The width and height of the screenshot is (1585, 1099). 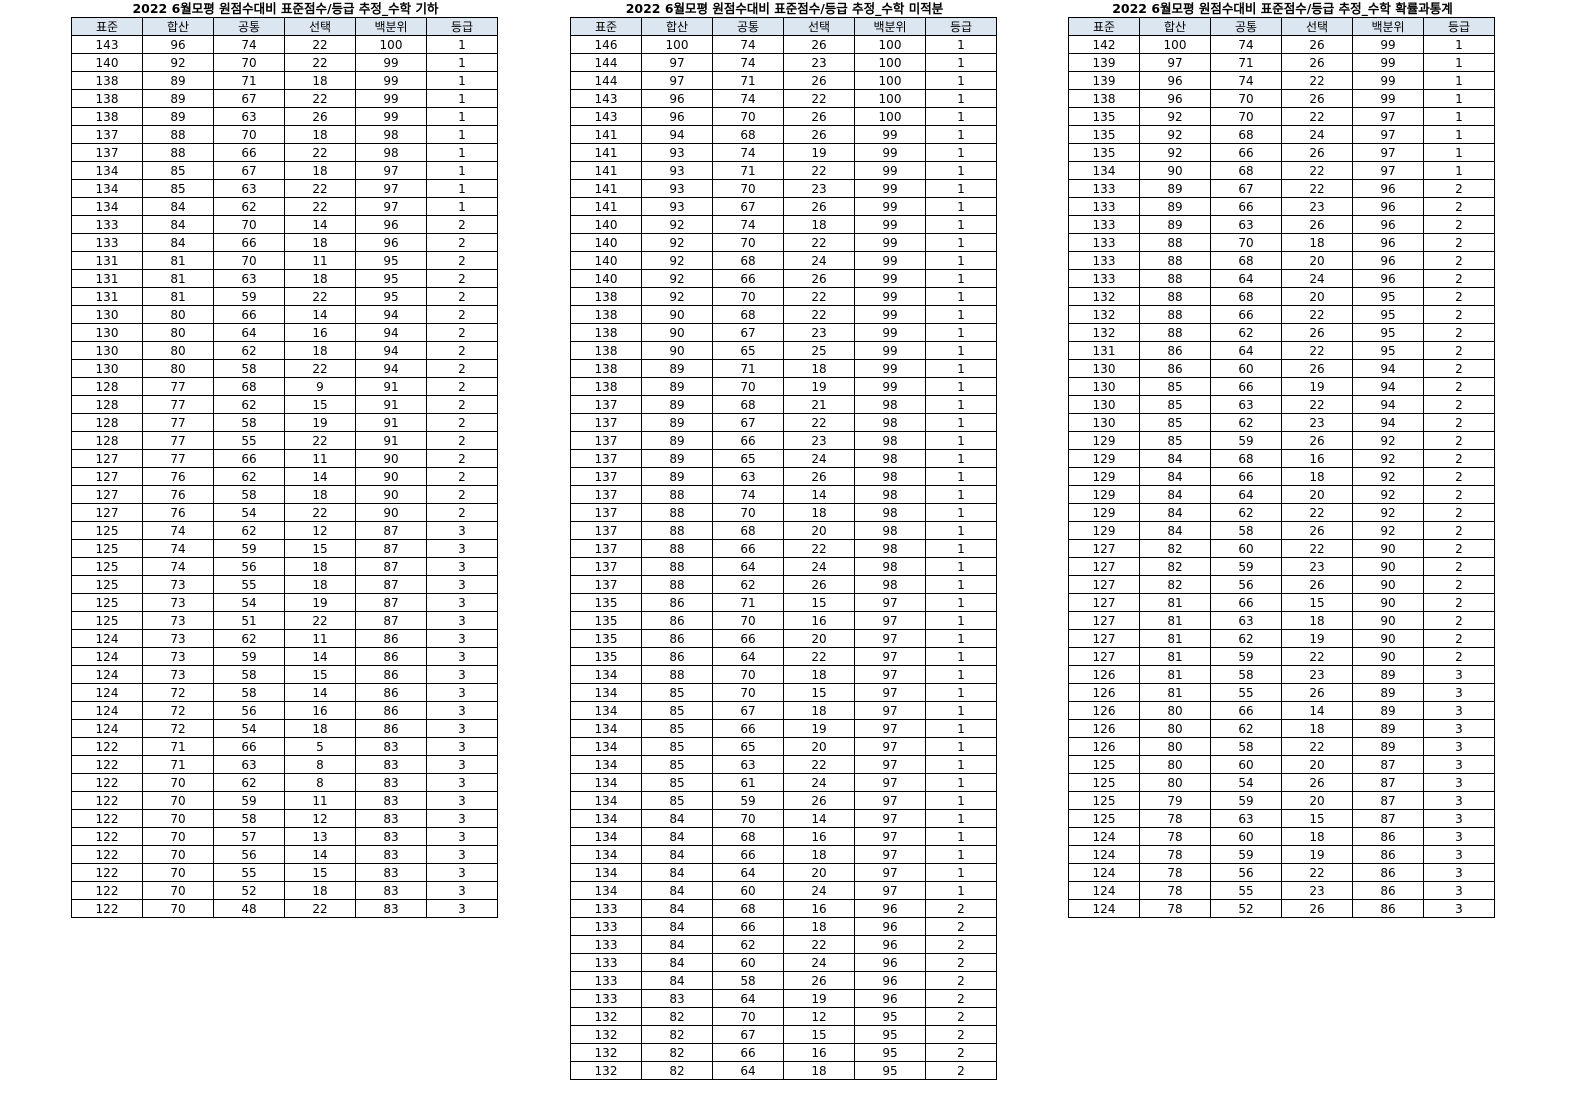 What do you see at coordinates (783, 584) in the screenshot?
I see `table-row: 137 88 62 26 98 1` at bounding box center [783, 584].